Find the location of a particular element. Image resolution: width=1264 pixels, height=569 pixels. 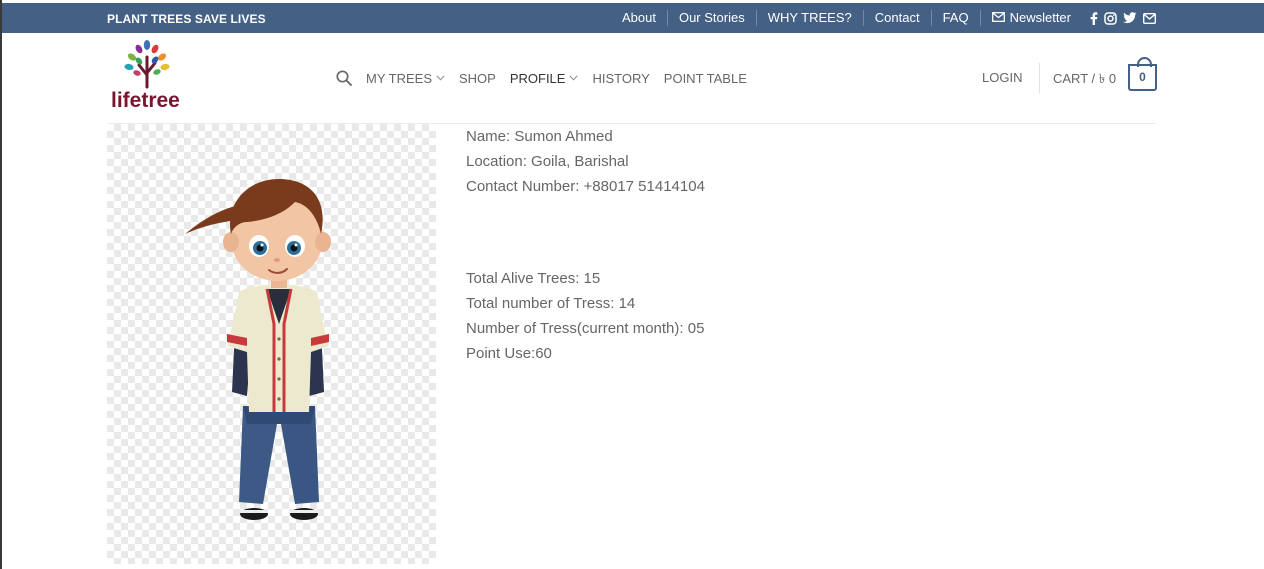

newsletter-link: Newsletter is located at coordinates (1030, 18).